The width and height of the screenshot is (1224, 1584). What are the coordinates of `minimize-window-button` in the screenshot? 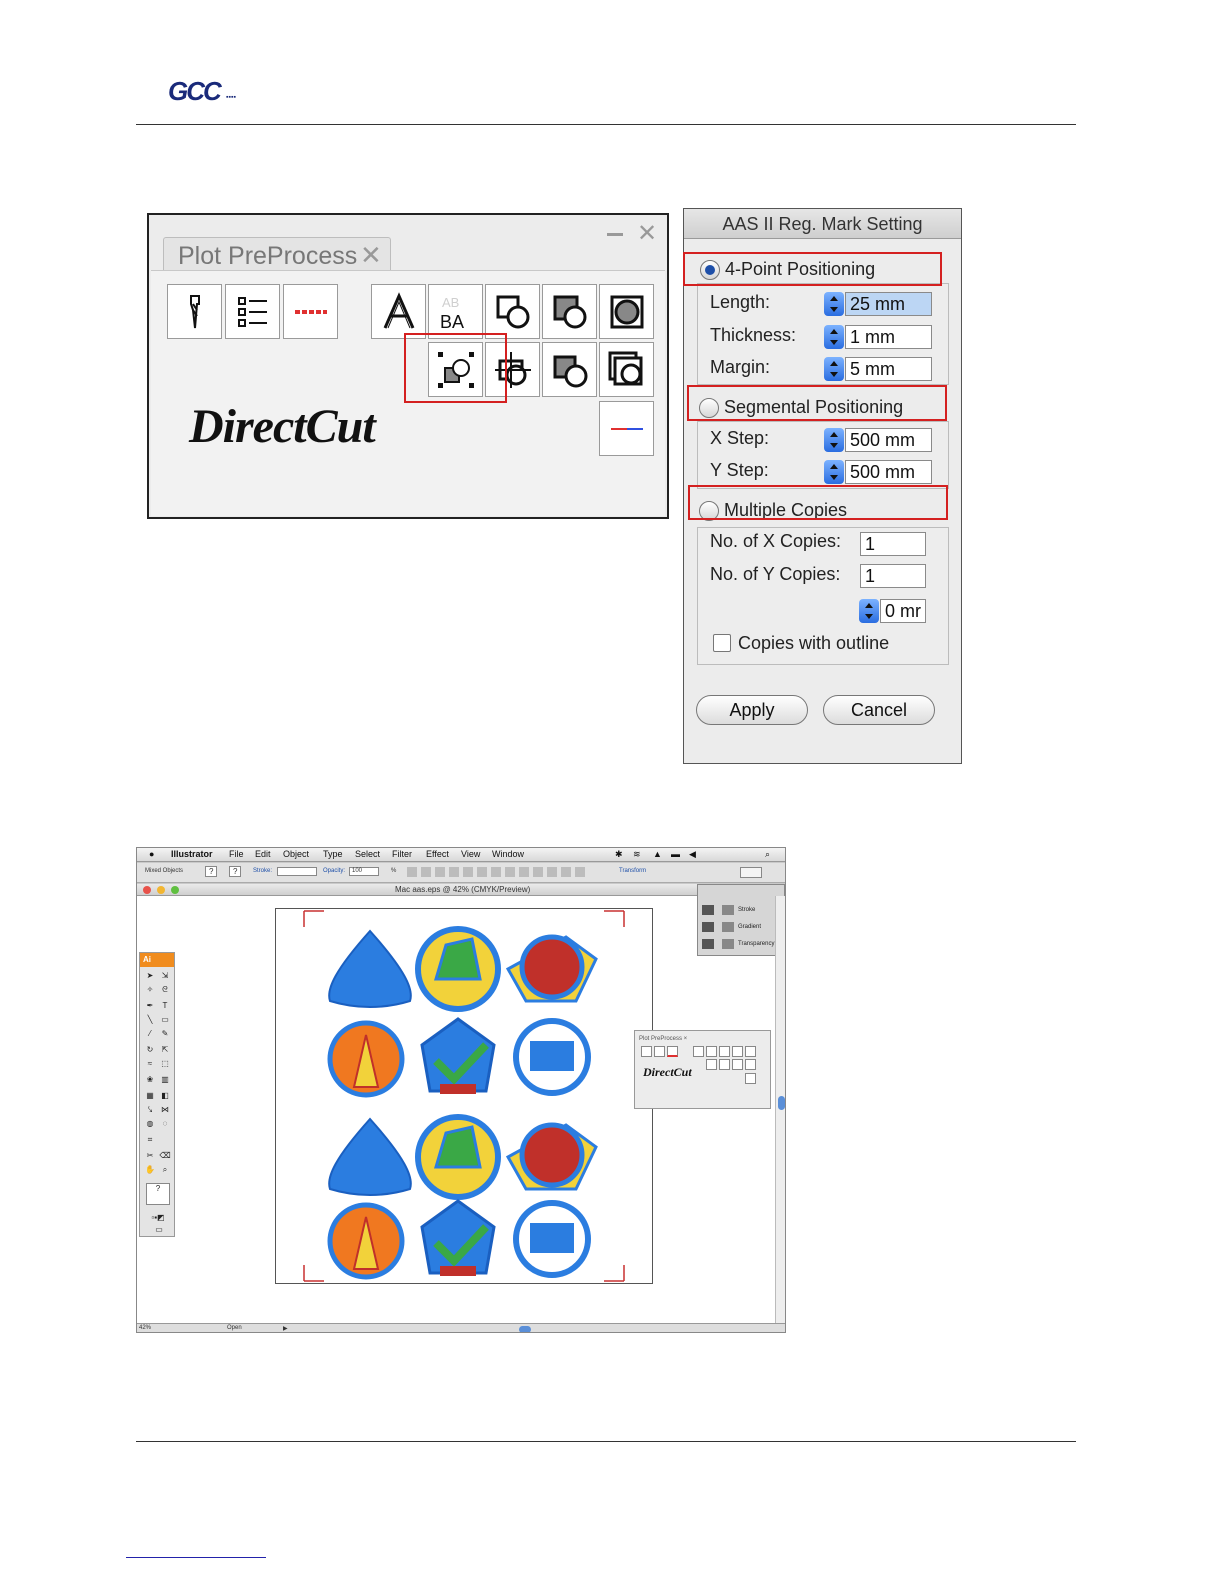 It's located at (161, 890).